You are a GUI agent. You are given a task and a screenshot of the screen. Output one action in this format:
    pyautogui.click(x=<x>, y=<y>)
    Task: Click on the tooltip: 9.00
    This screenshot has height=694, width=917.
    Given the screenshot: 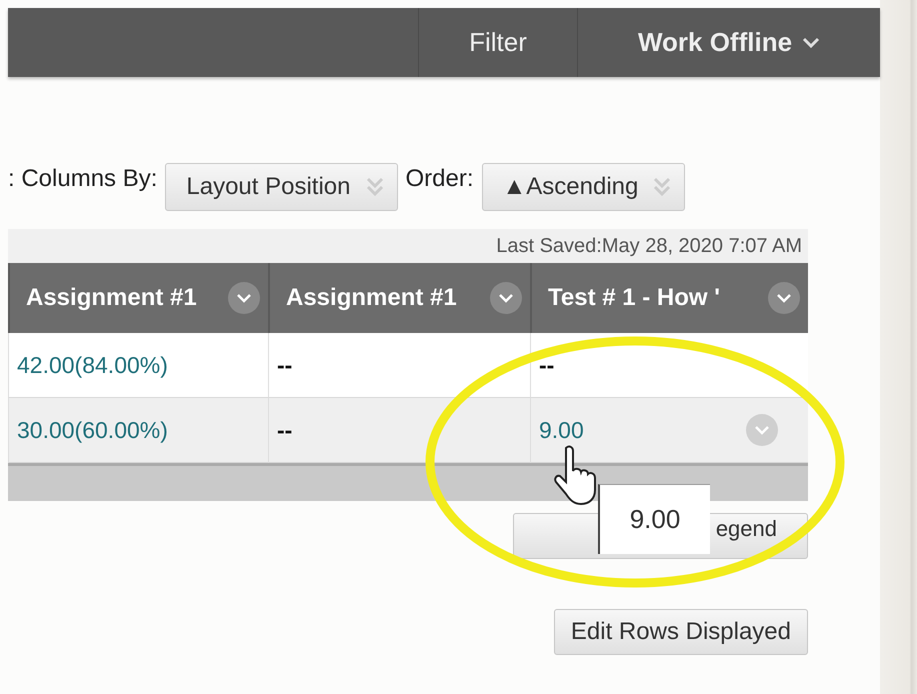 What is the action you would take?
    pyautogui.click(x=654, y=519)
    